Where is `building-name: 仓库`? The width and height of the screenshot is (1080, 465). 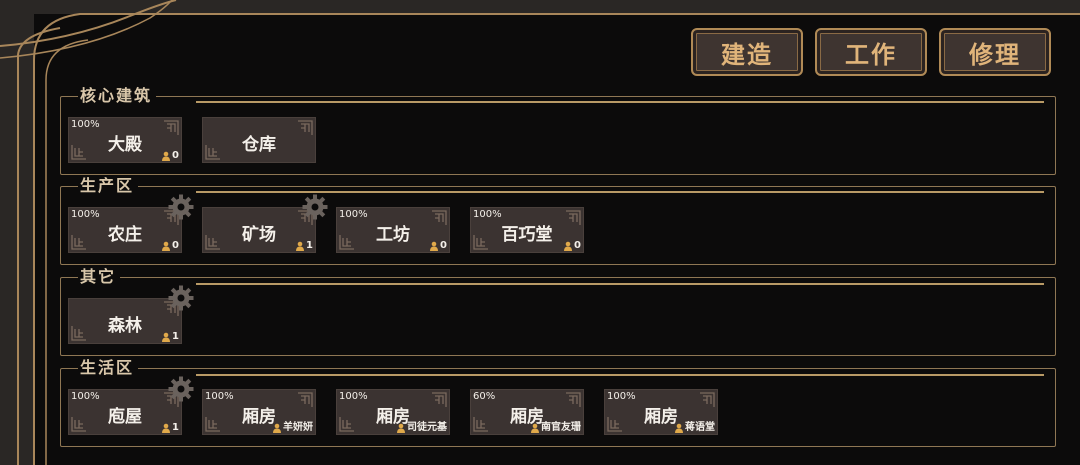
building-name: 仓库 is located at coordinates (259, 145).